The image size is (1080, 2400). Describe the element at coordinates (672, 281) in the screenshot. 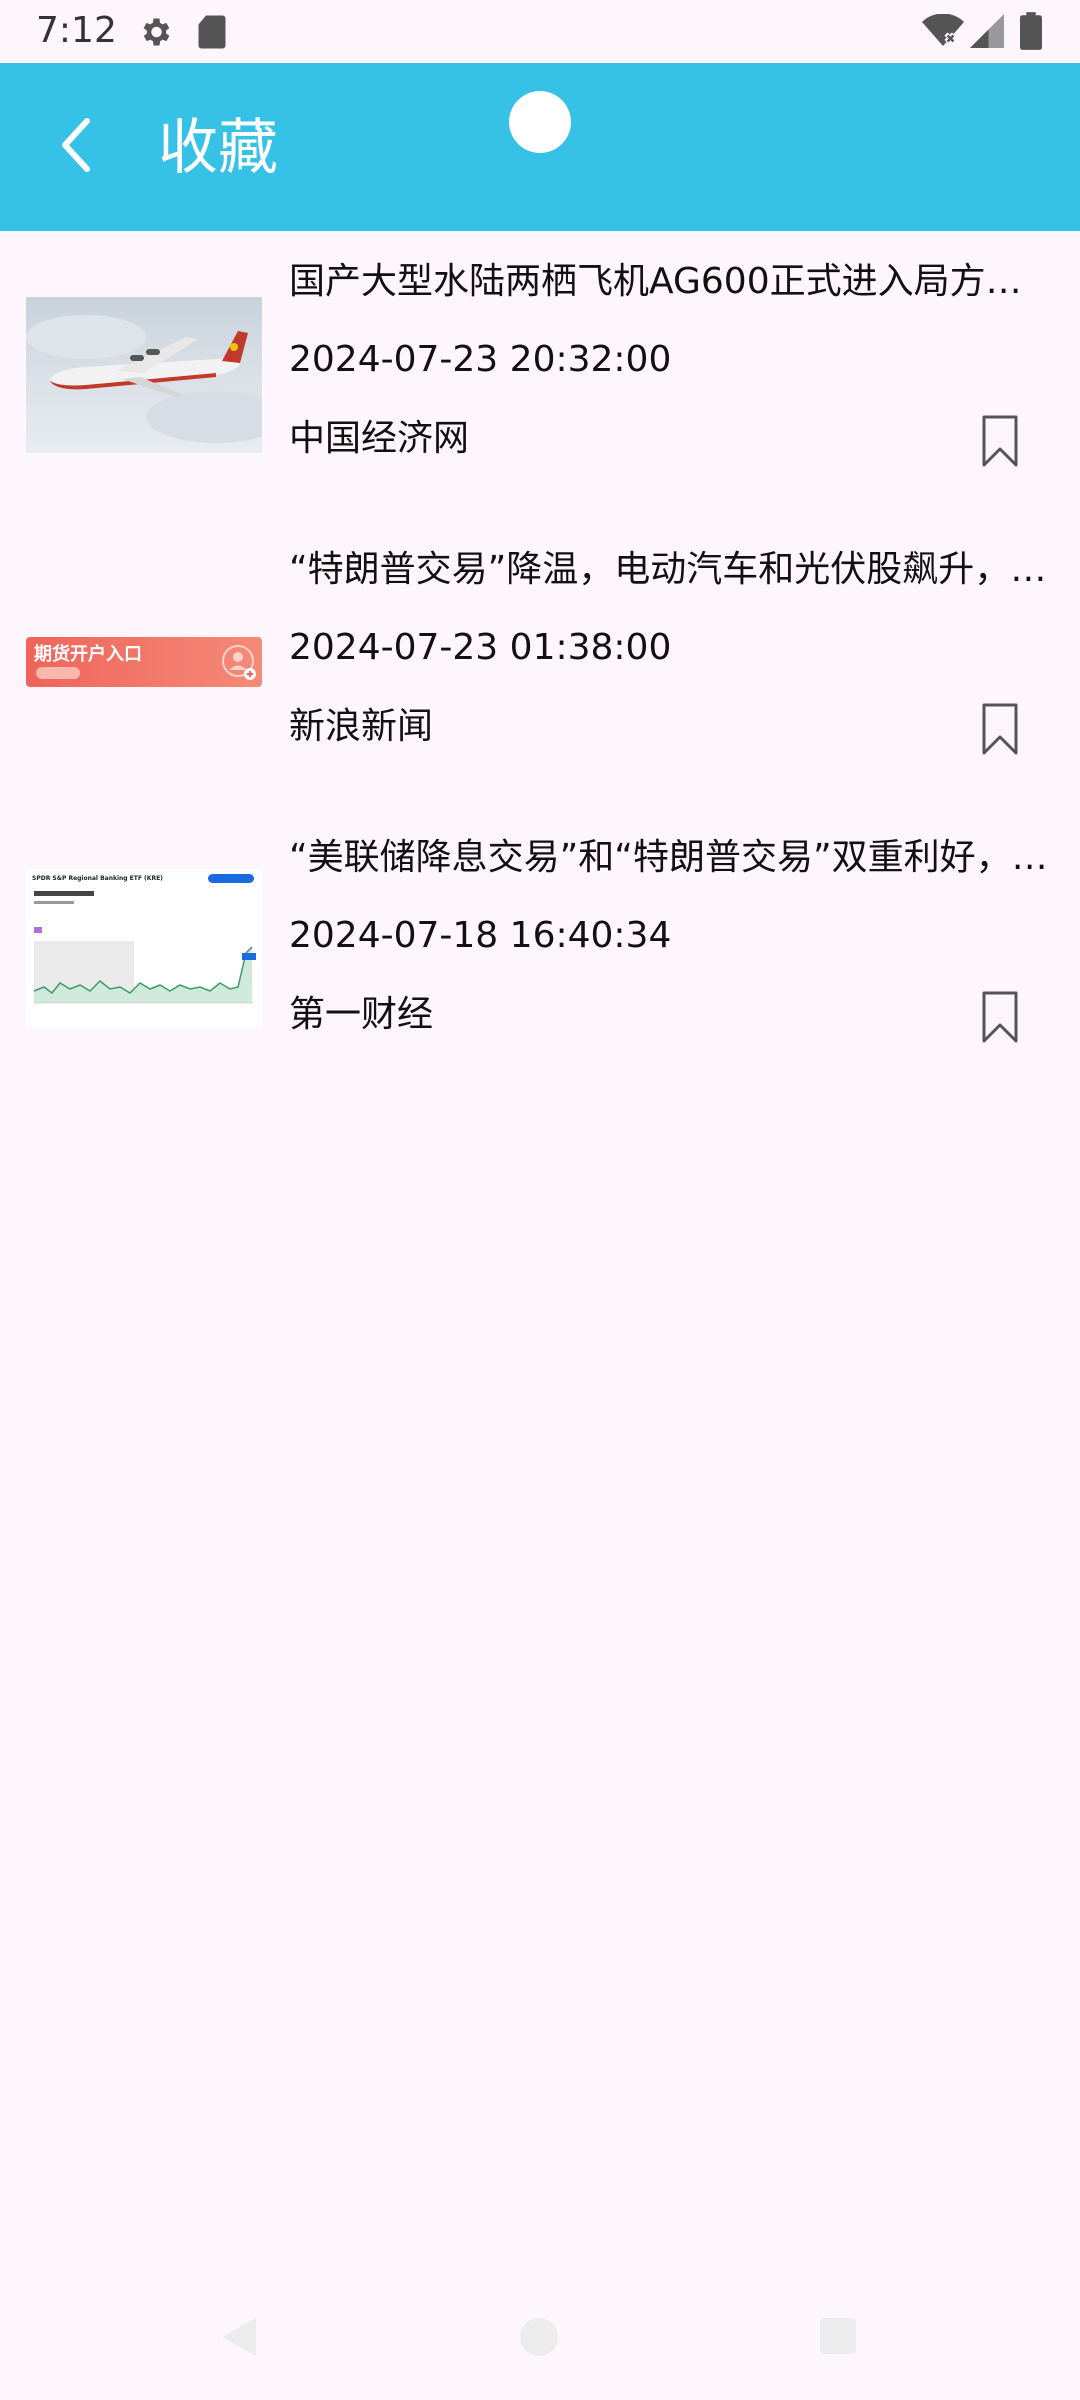

I see `article-title: 国产大型水陆两栖飞机AG600正式进入局方审查试飞阶段` at that location.